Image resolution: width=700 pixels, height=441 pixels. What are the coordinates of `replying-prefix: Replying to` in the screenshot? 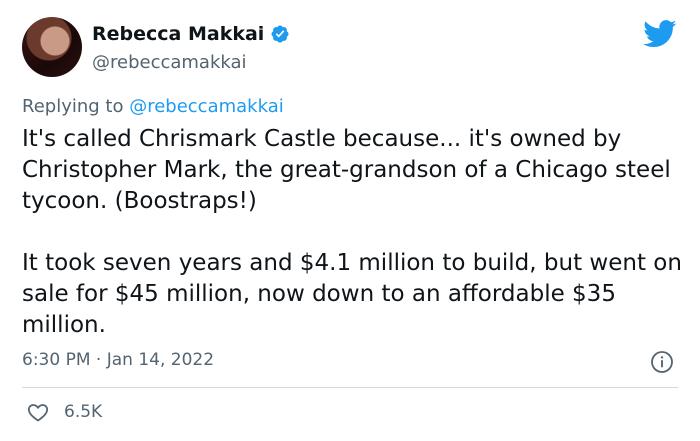 It's located at (76, 106).